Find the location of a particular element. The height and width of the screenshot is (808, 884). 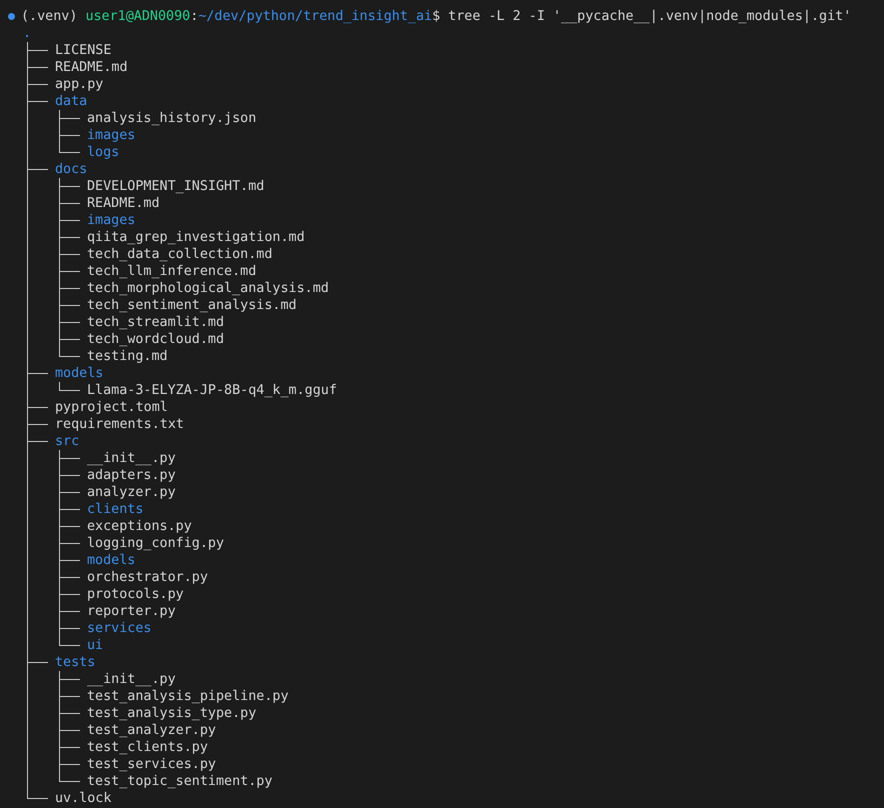

user-host: user1@ADN0090 is located at coordinates (137, 16).